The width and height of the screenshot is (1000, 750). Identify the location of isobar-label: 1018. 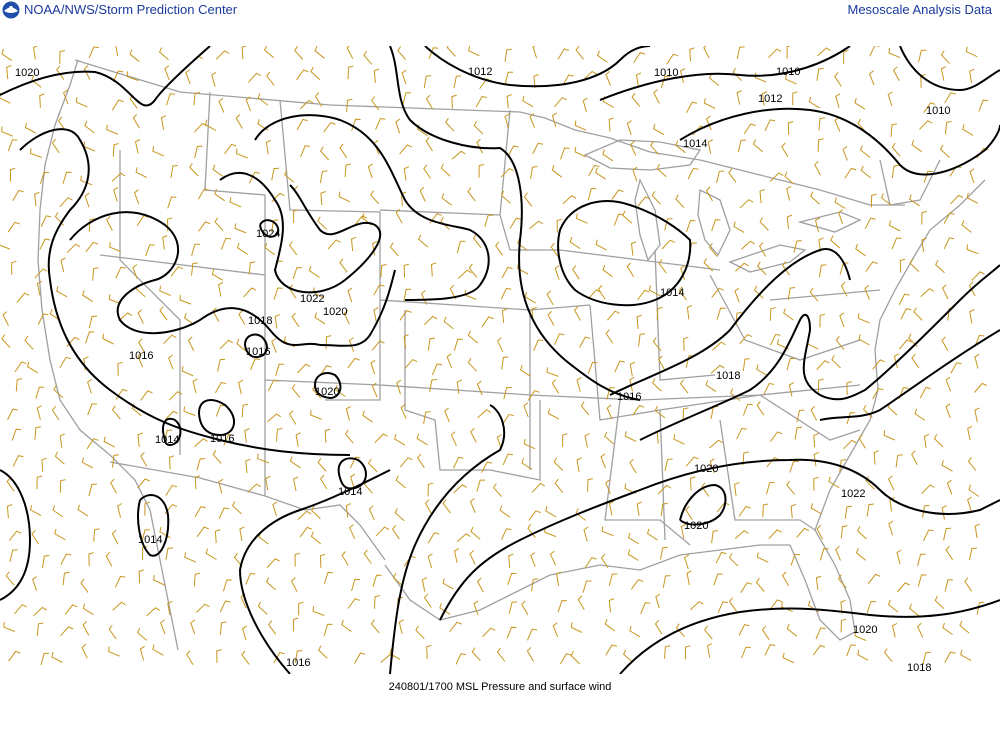
(919, 668).